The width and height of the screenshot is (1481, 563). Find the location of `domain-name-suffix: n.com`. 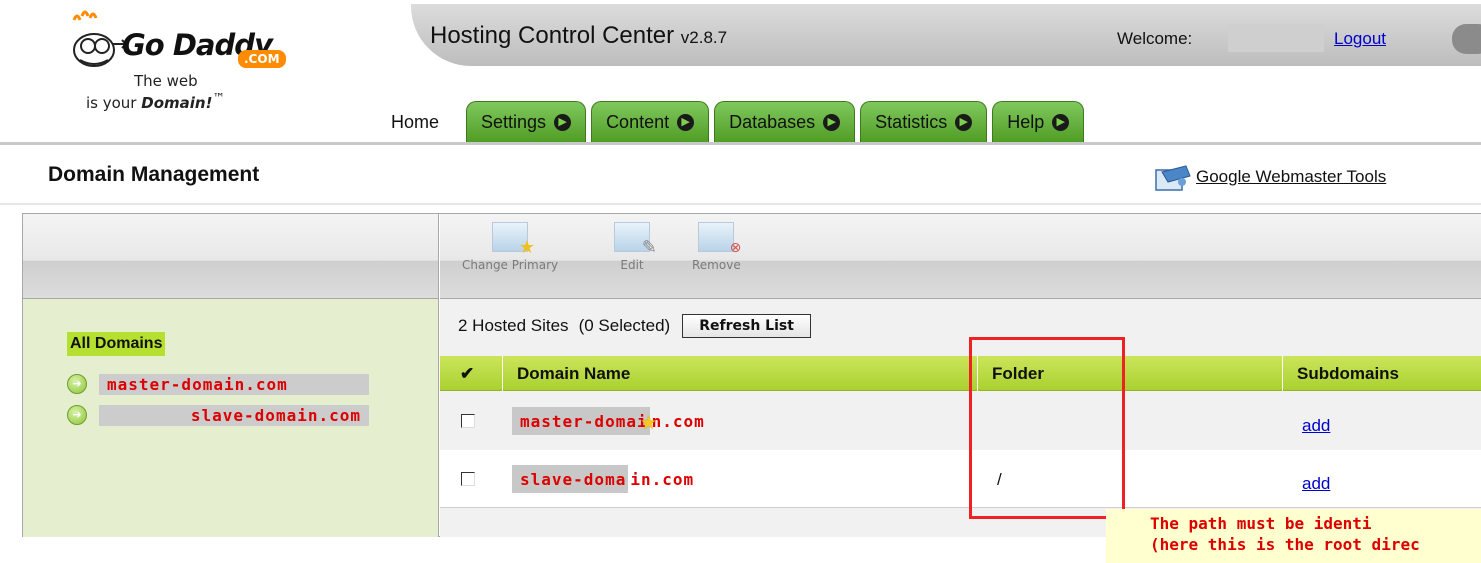

domain-name-suffix: n.com is located at coordinates (678, 421).